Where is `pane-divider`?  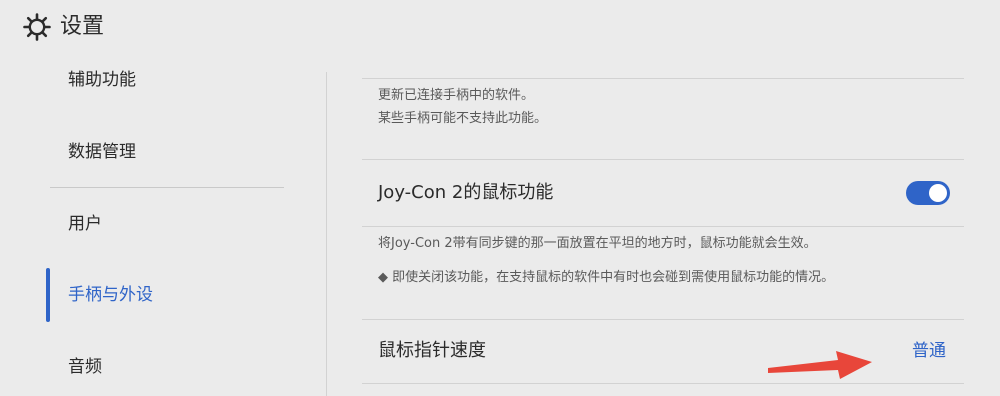 pane-divider is located at coordinates (326, 234).